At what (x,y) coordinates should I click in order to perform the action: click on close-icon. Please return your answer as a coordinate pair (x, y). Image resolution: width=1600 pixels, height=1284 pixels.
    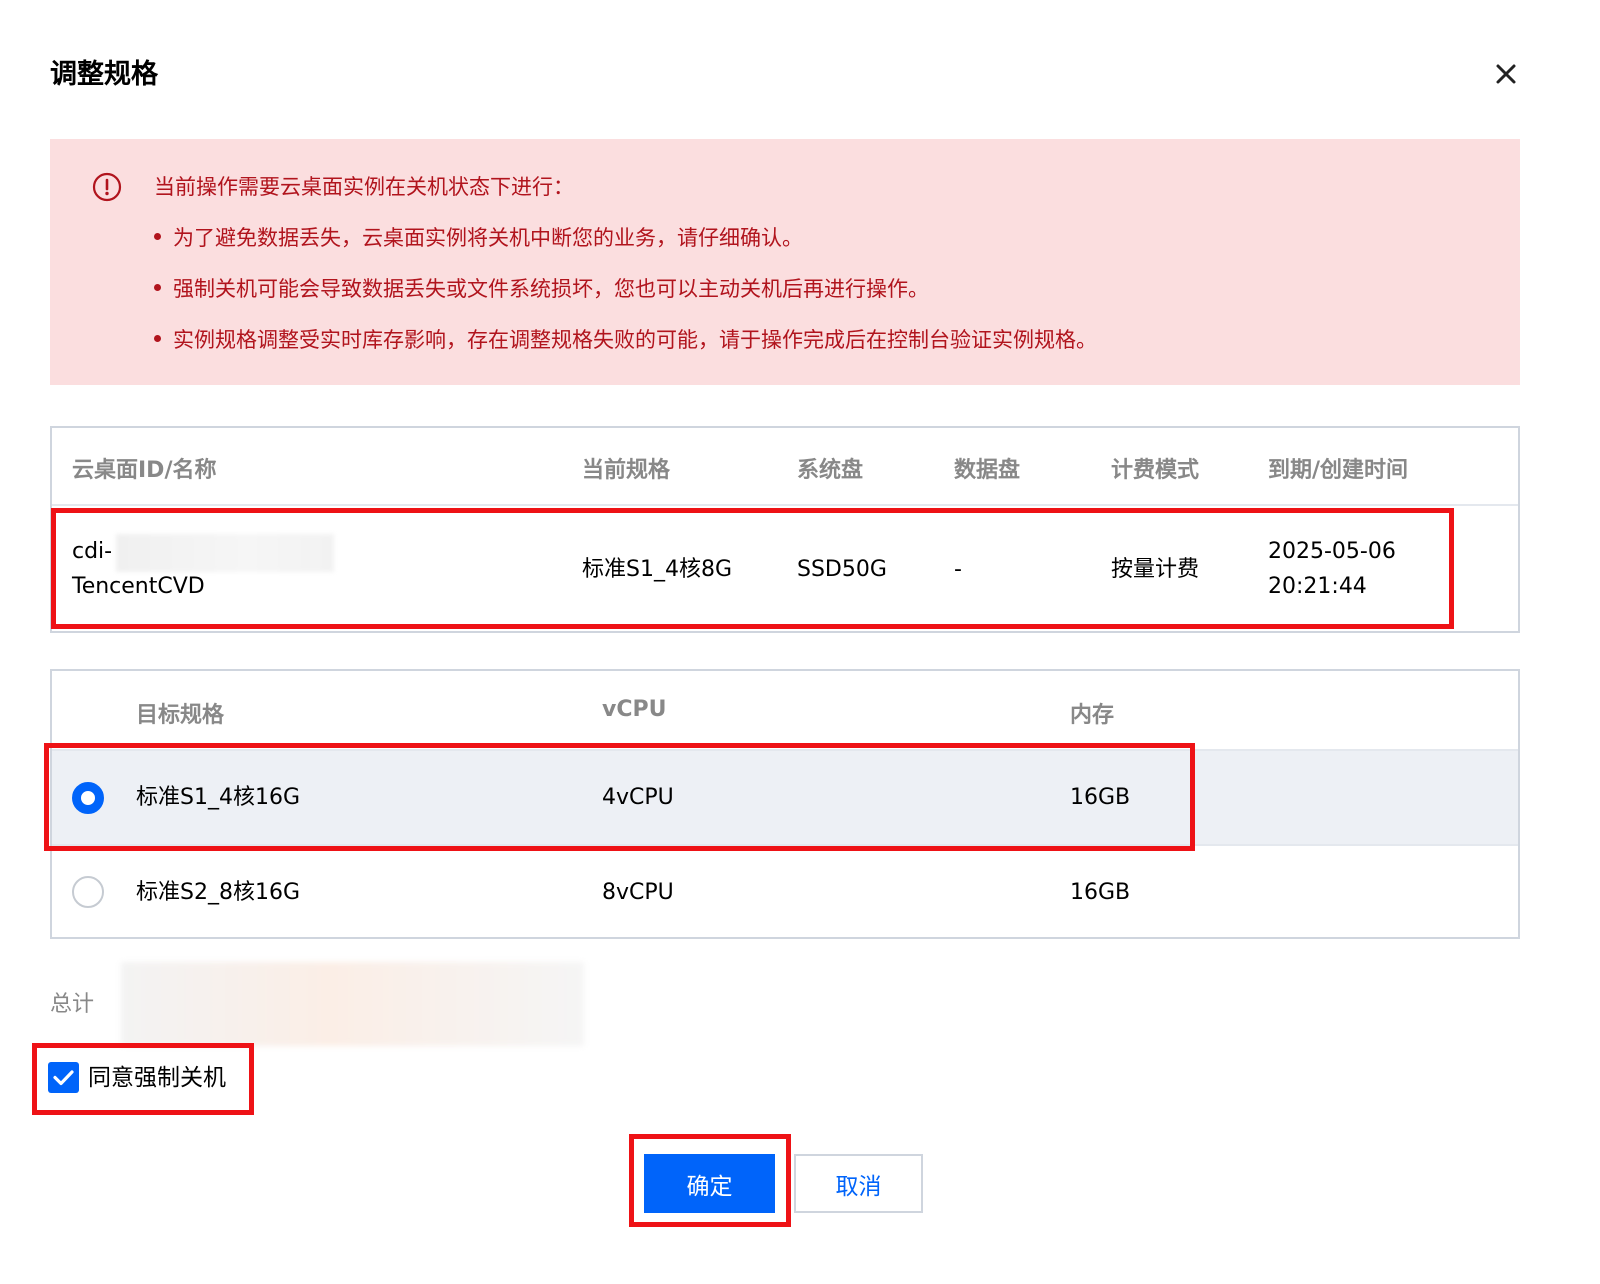
    Looking at the image, I should click on (1506, 74).